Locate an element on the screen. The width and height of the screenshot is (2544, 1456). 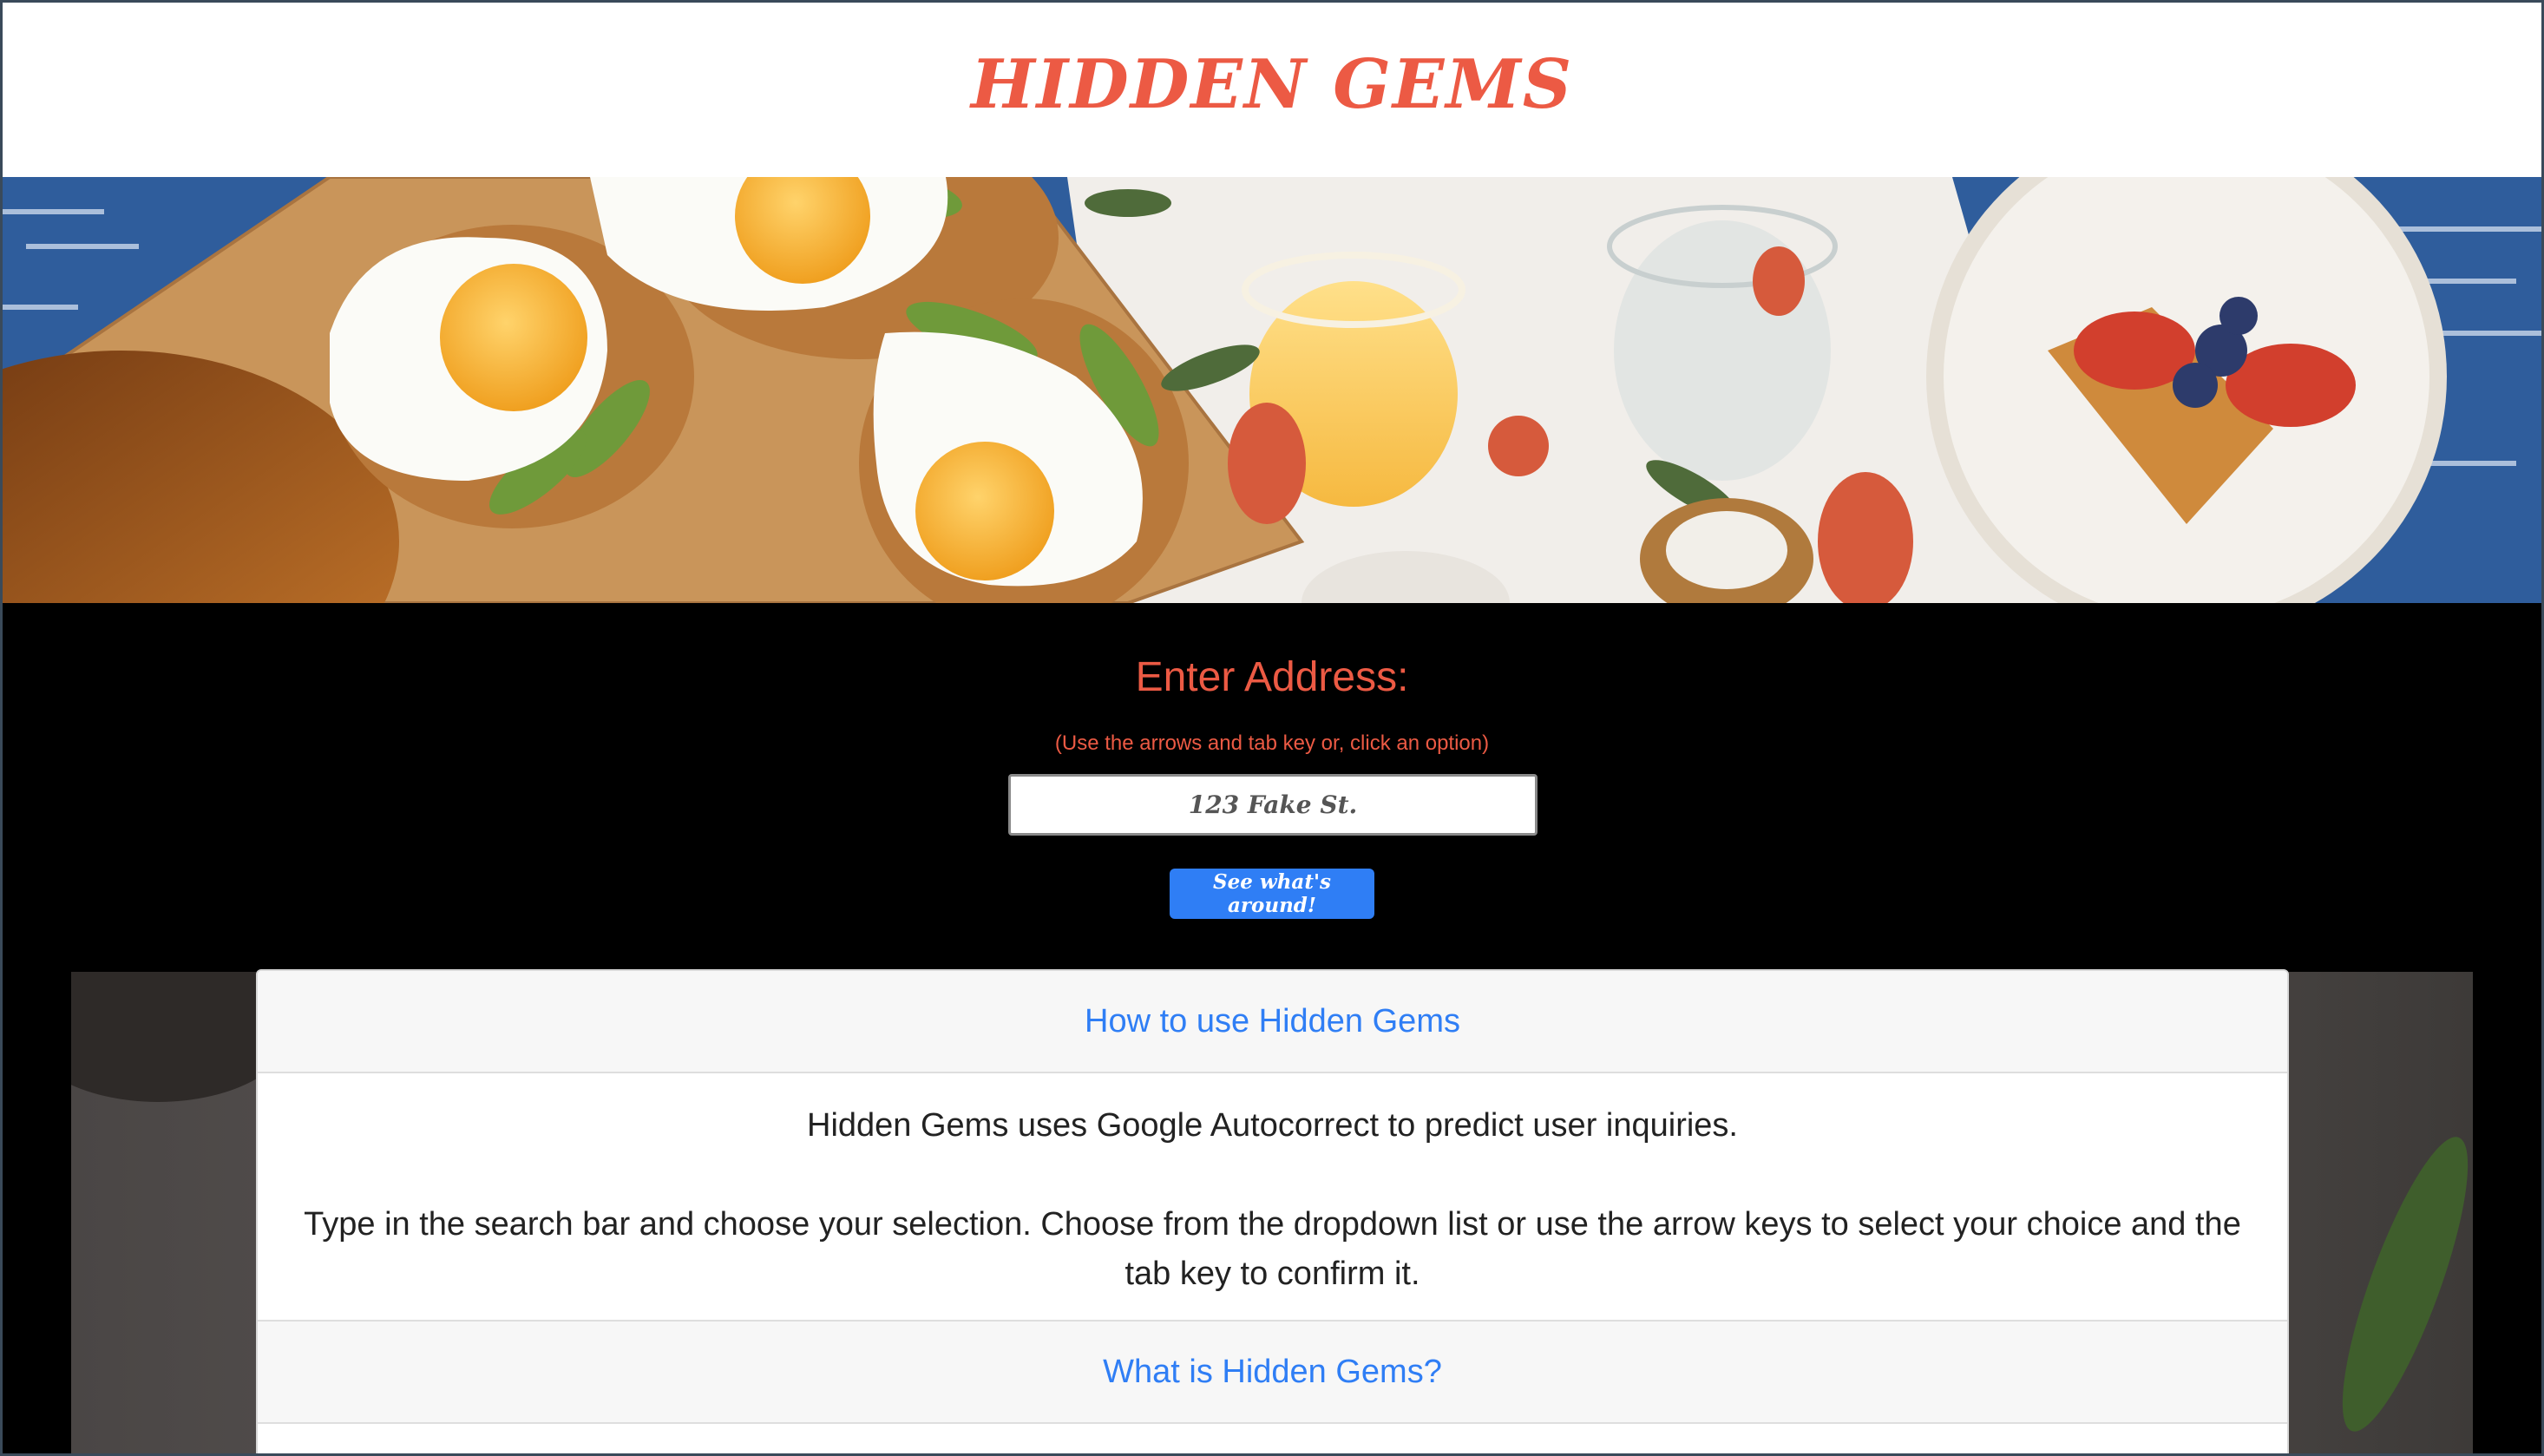
accordion-header-how-to-use: How to use Hidden Gems is located at coordinates (1272, 1022).